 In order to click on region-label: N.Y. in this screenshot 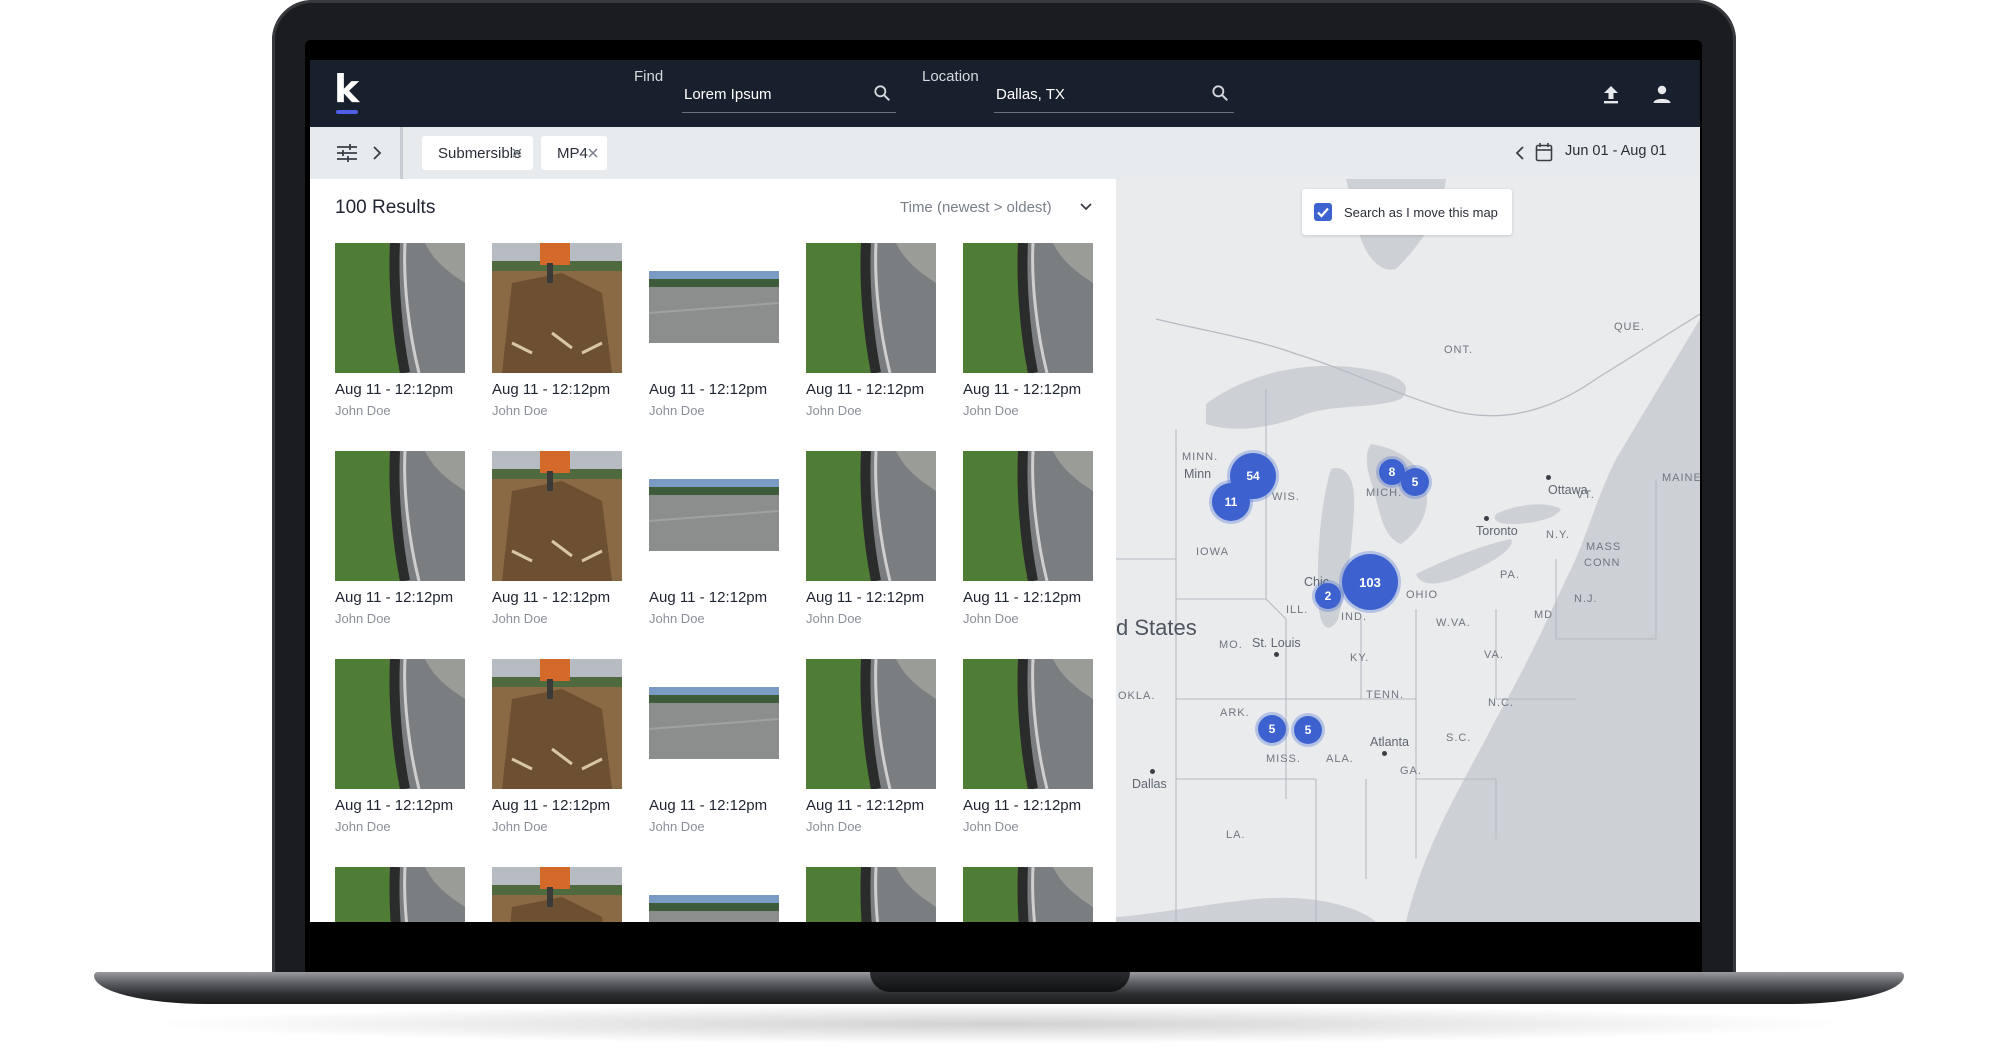, I will do `click(1558, 535)`.